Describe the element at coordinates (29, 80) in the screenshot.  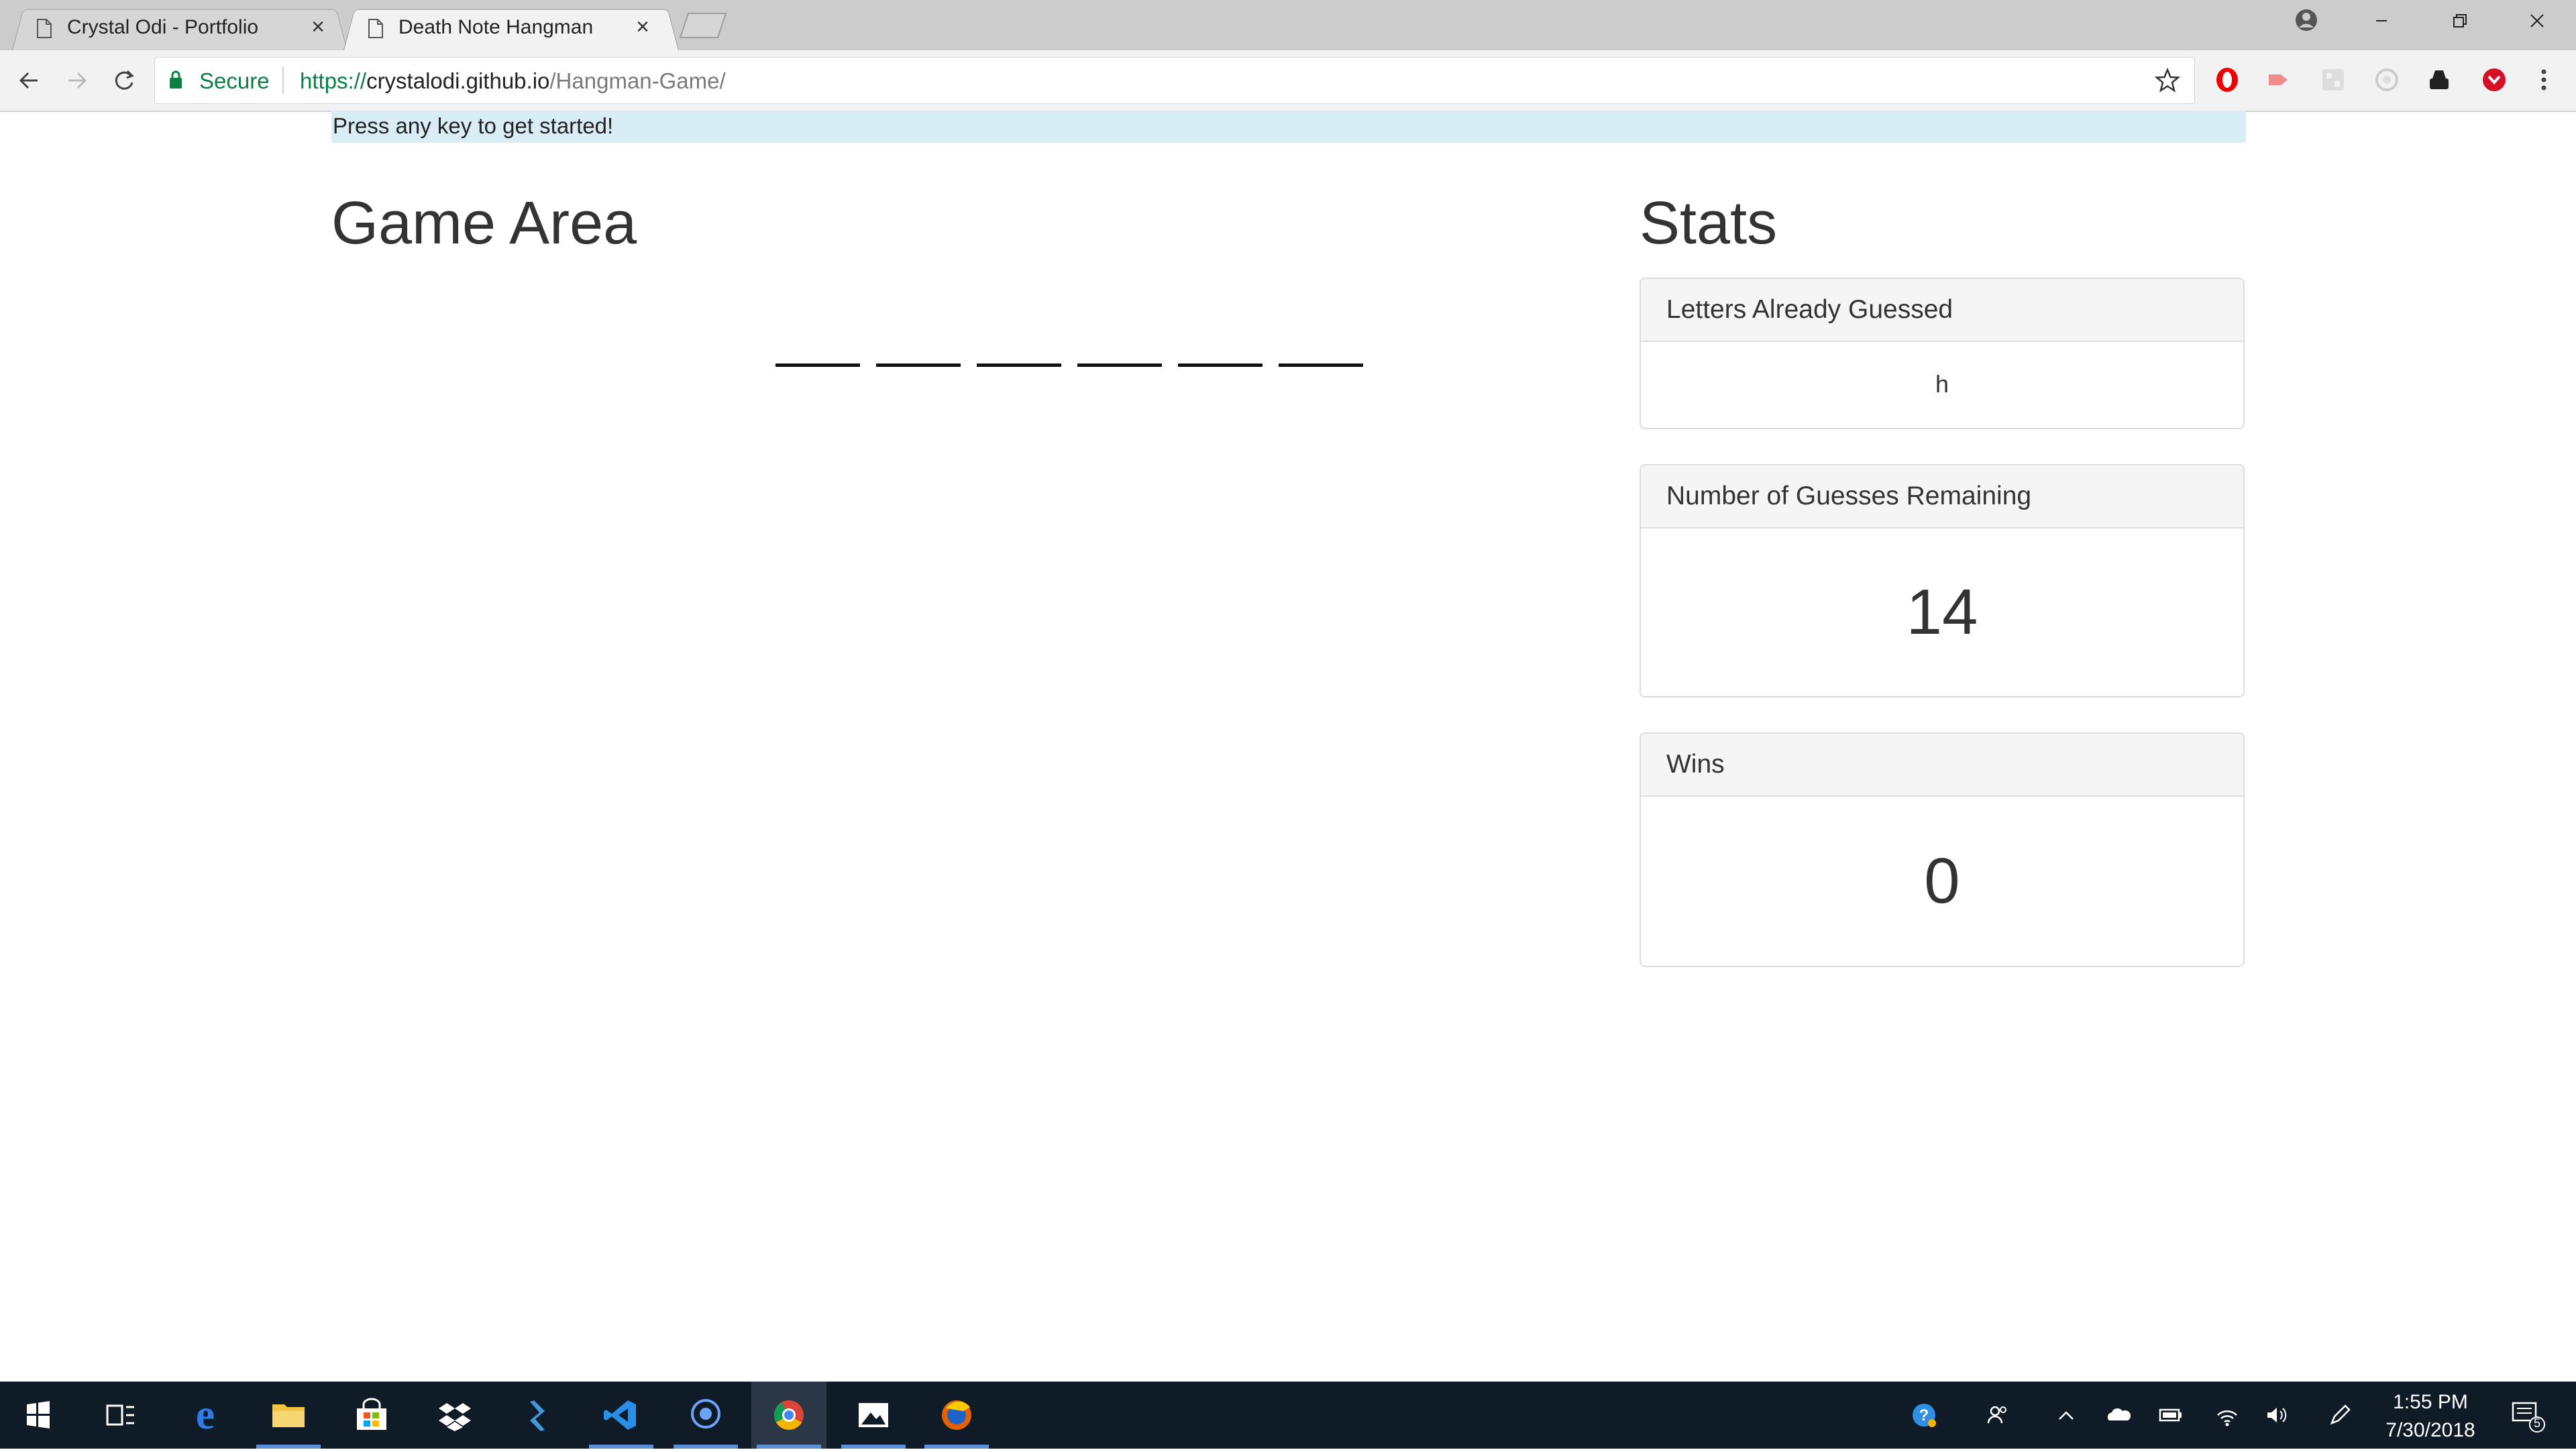
I see `back-arrow-icon` at that location.